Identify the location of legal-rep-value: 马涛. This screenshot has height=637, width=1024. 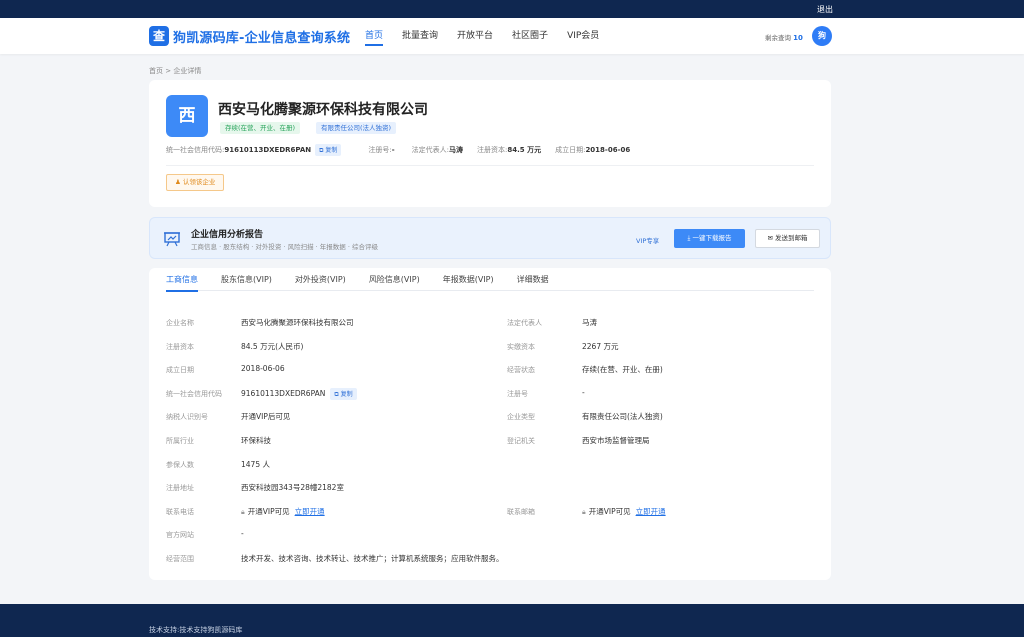
(456, 150).